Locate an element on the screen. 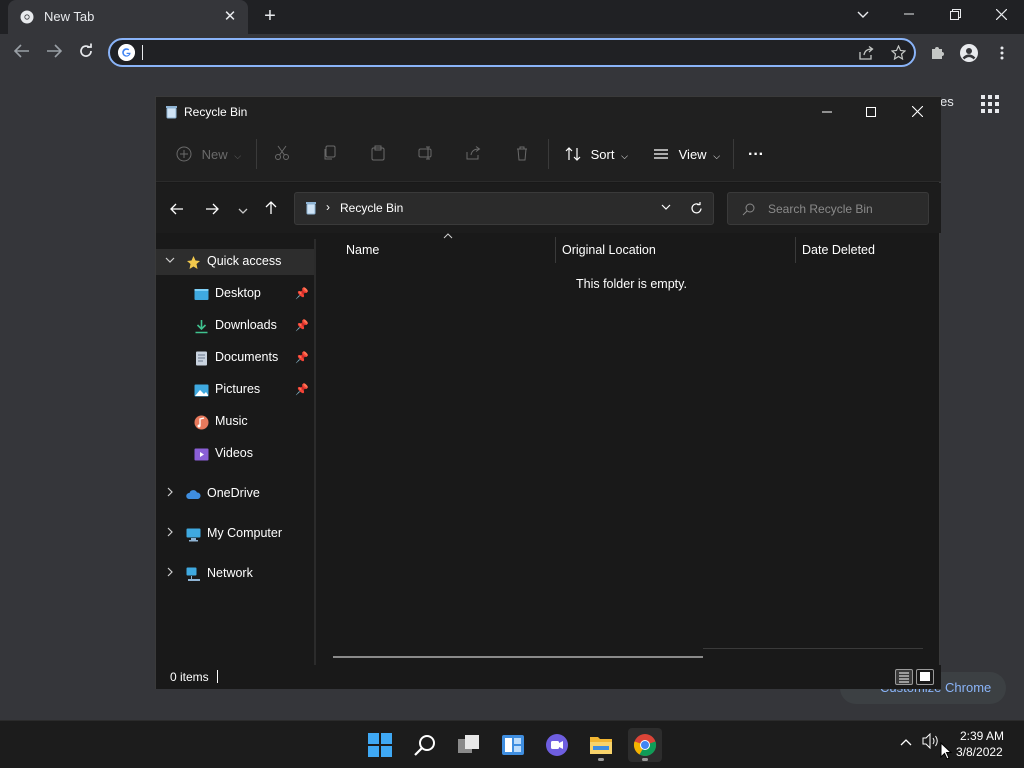 This screenshot has height=768, width=1024. horizontal-scrollbar-track is located at coordinates (813, 648).